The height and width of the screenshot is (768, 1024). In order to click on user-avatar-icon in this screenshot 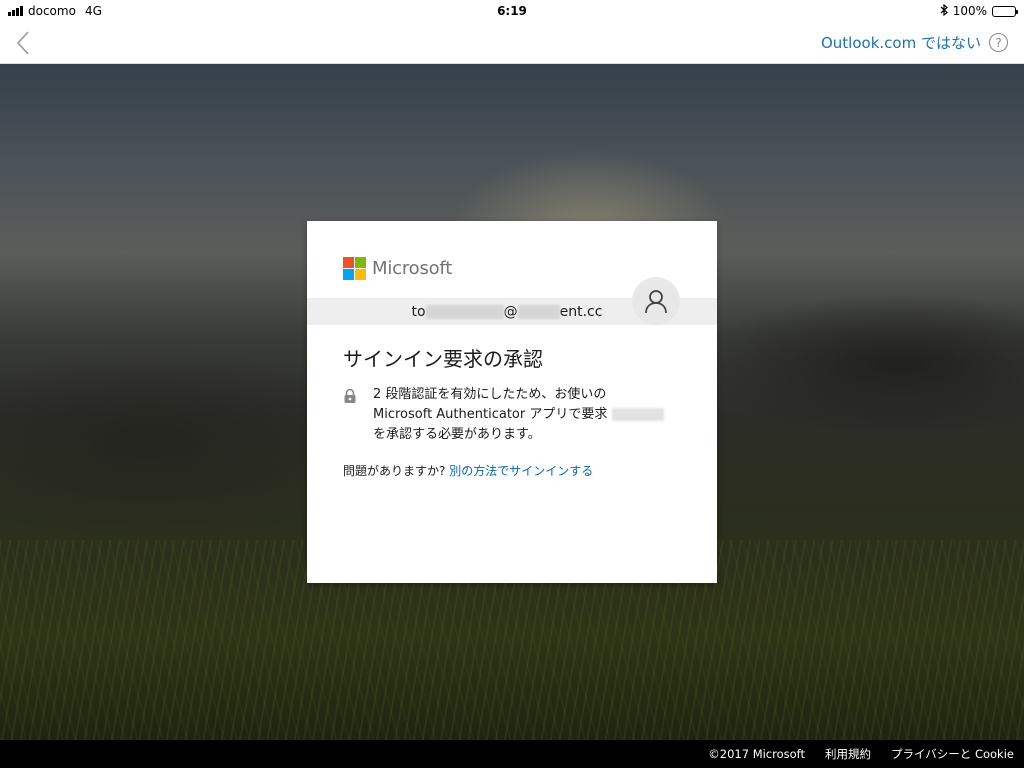, I will do `click(656, 301)`.